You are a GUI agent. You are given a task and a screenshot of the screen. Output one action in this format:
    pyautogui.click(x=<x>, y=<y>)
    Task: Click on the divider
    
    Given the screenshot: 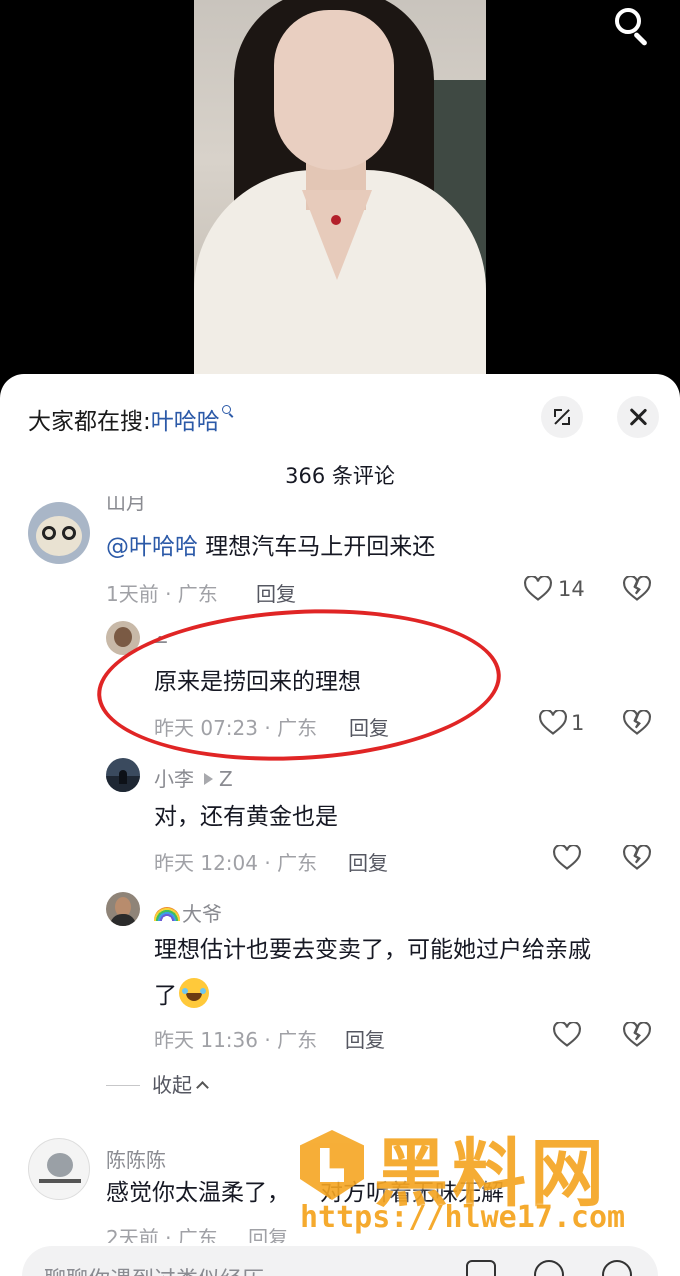 What is the action you would take?
    pyautogui.click(x=123, y=1085)
    